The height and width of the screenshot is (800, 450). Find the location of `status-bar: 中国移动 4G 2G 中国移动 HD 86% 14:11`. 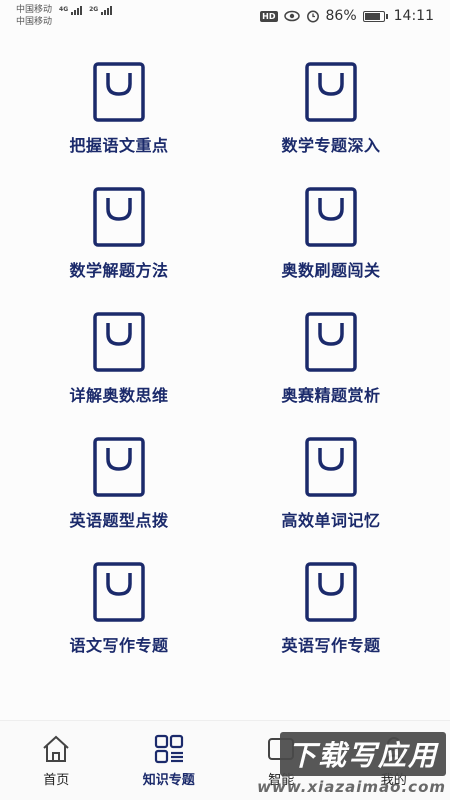

status-bar: 中国移动 4G 2G 中国移动 HD 86% 14:11 is located at coordinates (225, 16).